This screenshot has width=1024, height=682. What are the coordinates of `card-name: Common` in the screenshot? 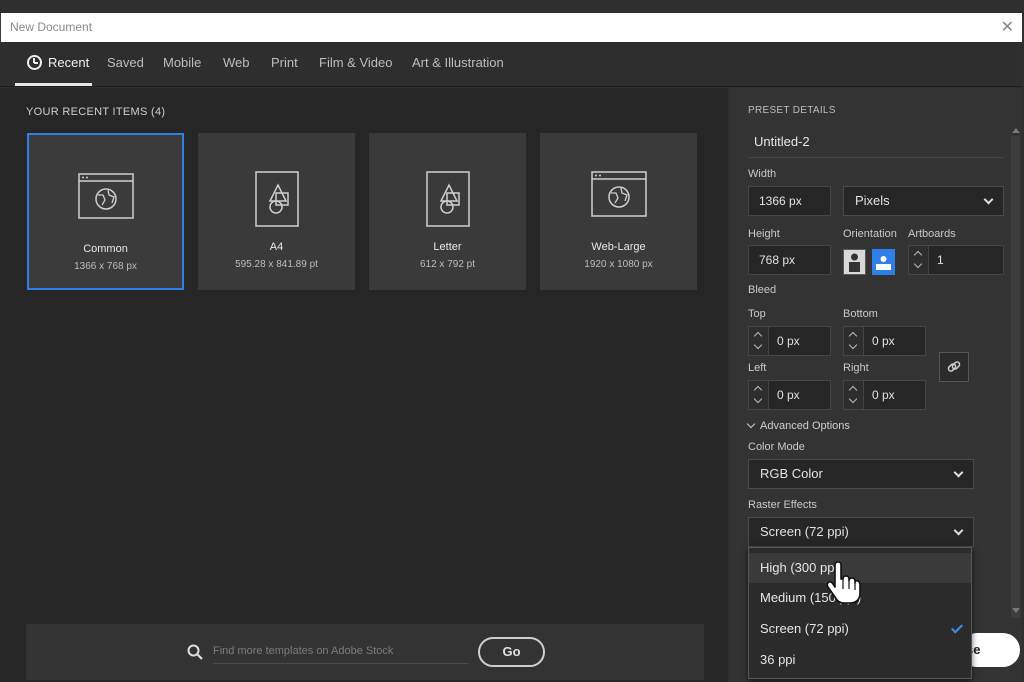 It's located at (105, 249).